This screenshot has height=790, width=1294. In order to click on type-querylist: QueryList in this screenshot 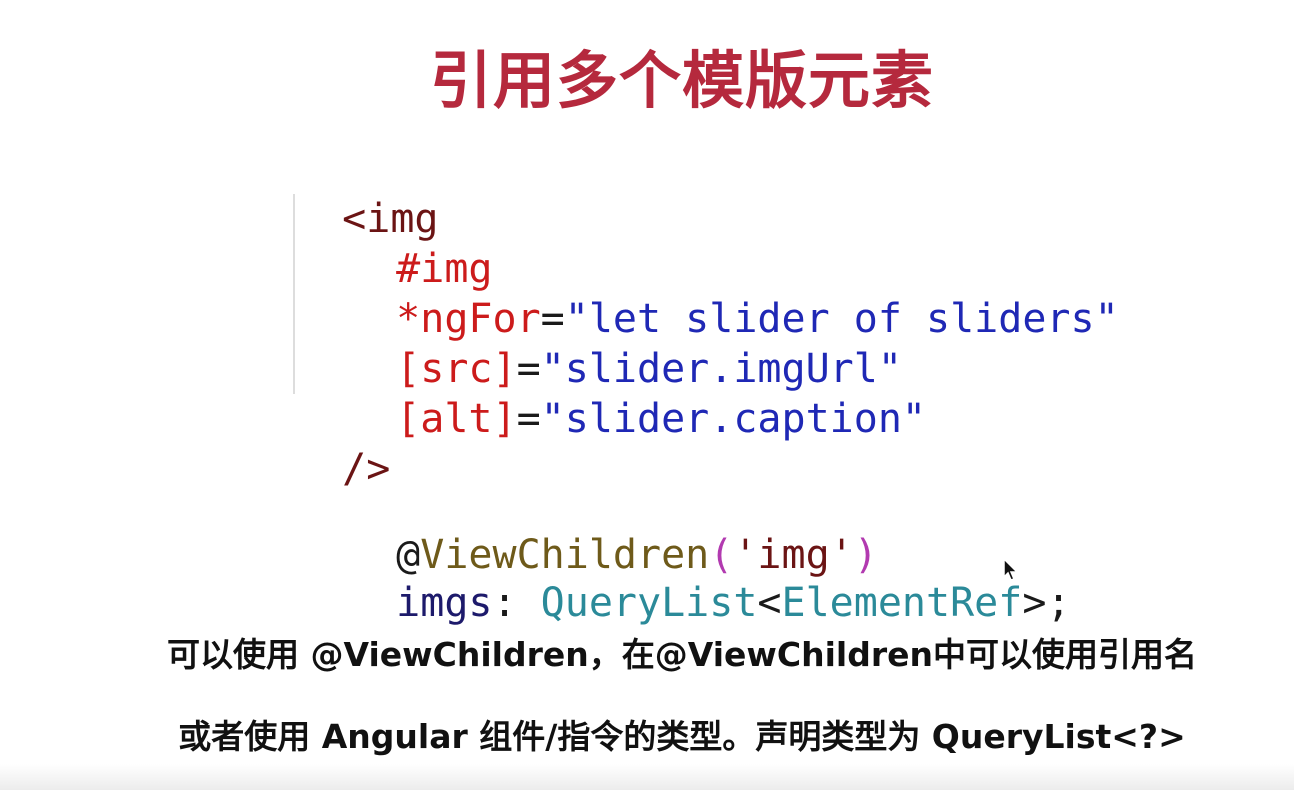, I will do `click(649, 603)`.